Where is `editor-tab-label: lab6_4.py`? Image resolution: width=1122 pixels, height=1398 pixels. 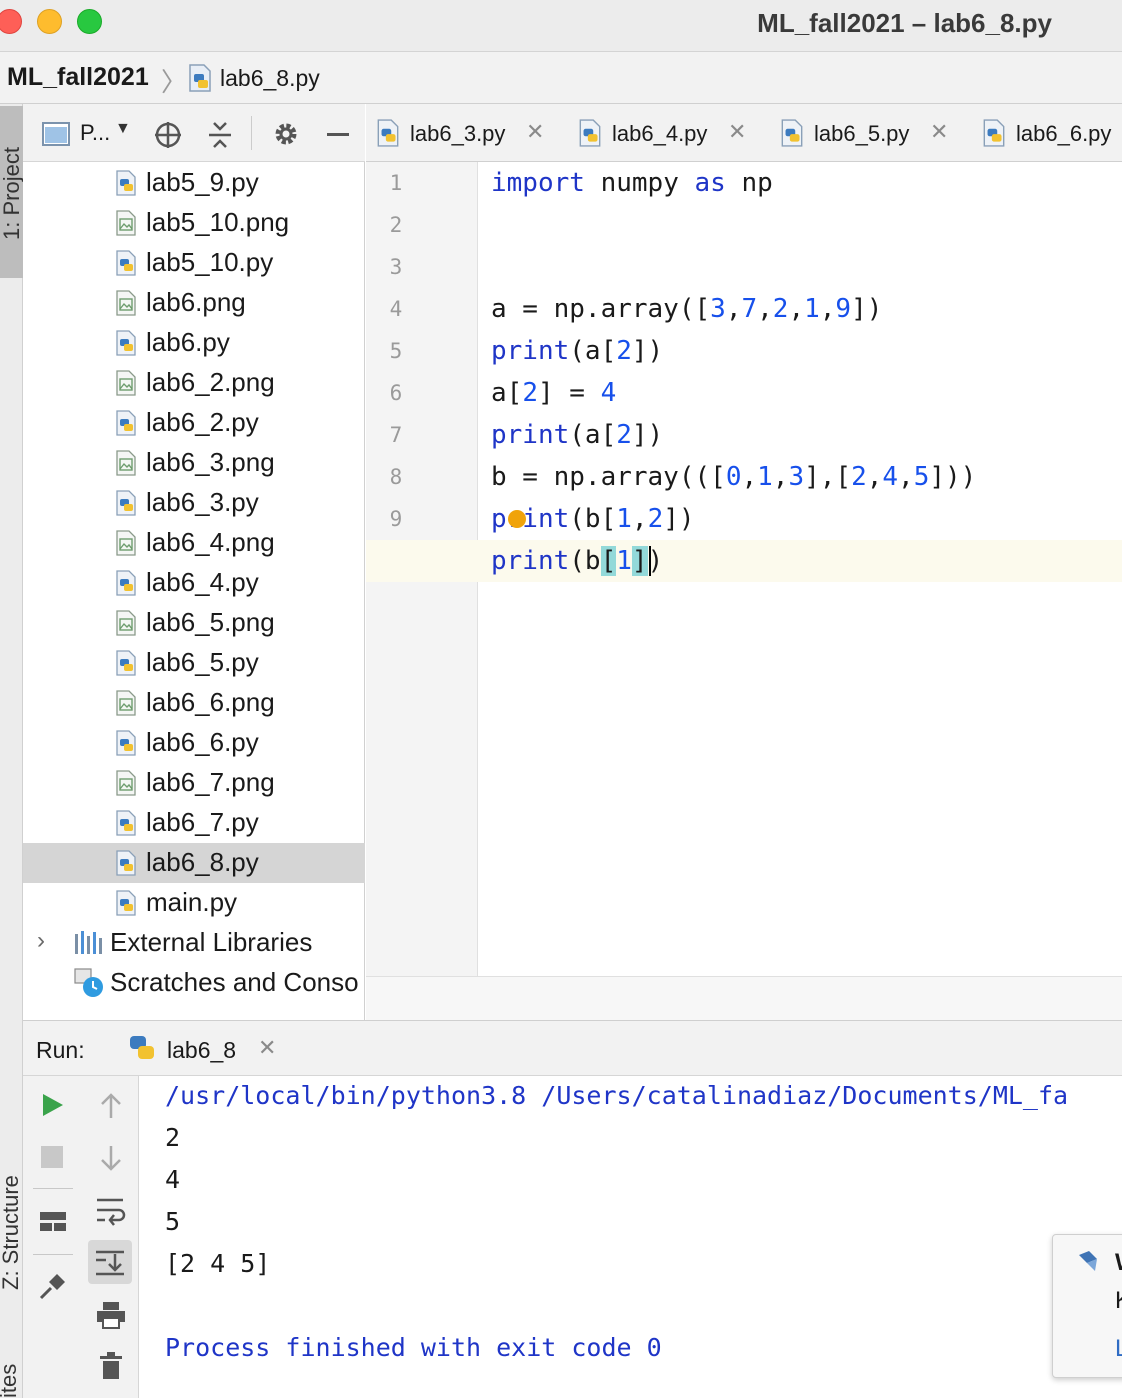
editor-tab-label: lab6_4.py is located at coordinates (660, 133).